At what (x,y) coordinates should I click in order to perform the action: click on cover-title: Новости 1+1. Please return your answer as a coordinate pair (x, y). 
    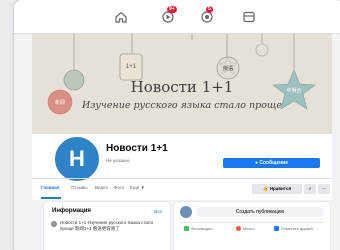
    Looking at the image, I should click on (182, 87).